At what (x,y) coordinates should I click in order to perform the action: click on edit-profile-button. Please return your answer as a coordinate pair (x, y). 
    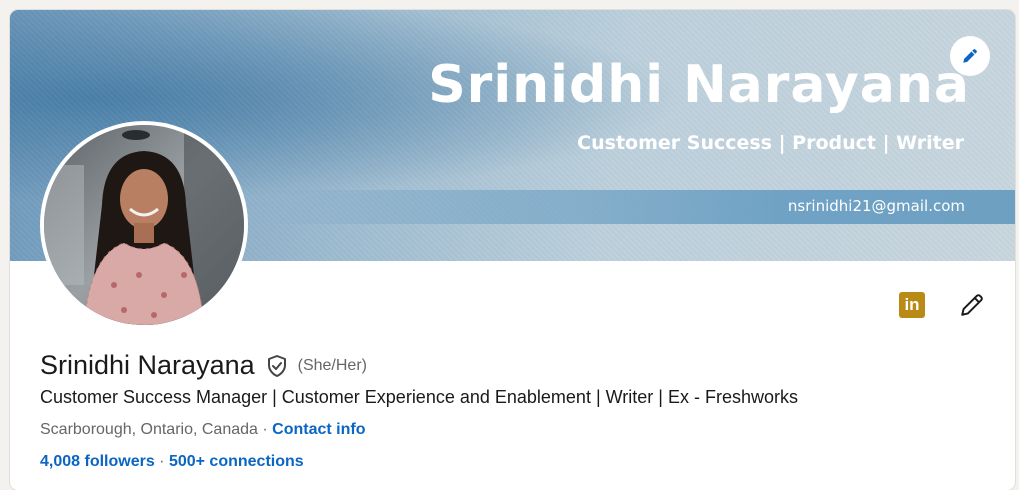
    Looking at the image, I should click on (972, 305).